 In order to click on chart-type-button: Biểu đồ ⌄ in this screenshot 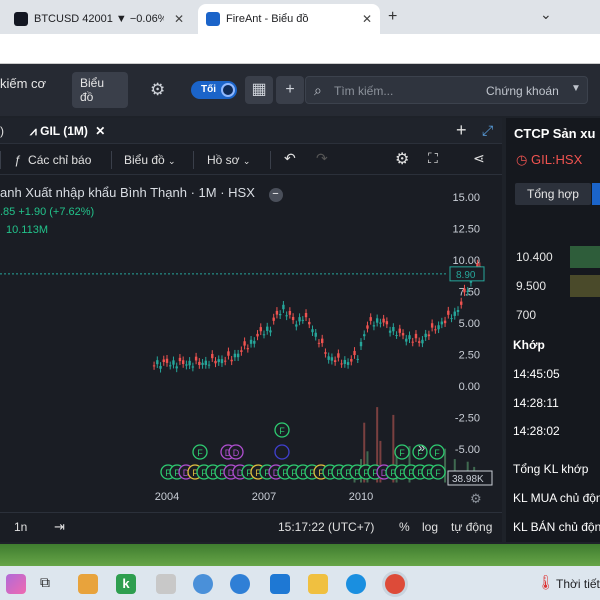, I will do `click(150, 160)`.